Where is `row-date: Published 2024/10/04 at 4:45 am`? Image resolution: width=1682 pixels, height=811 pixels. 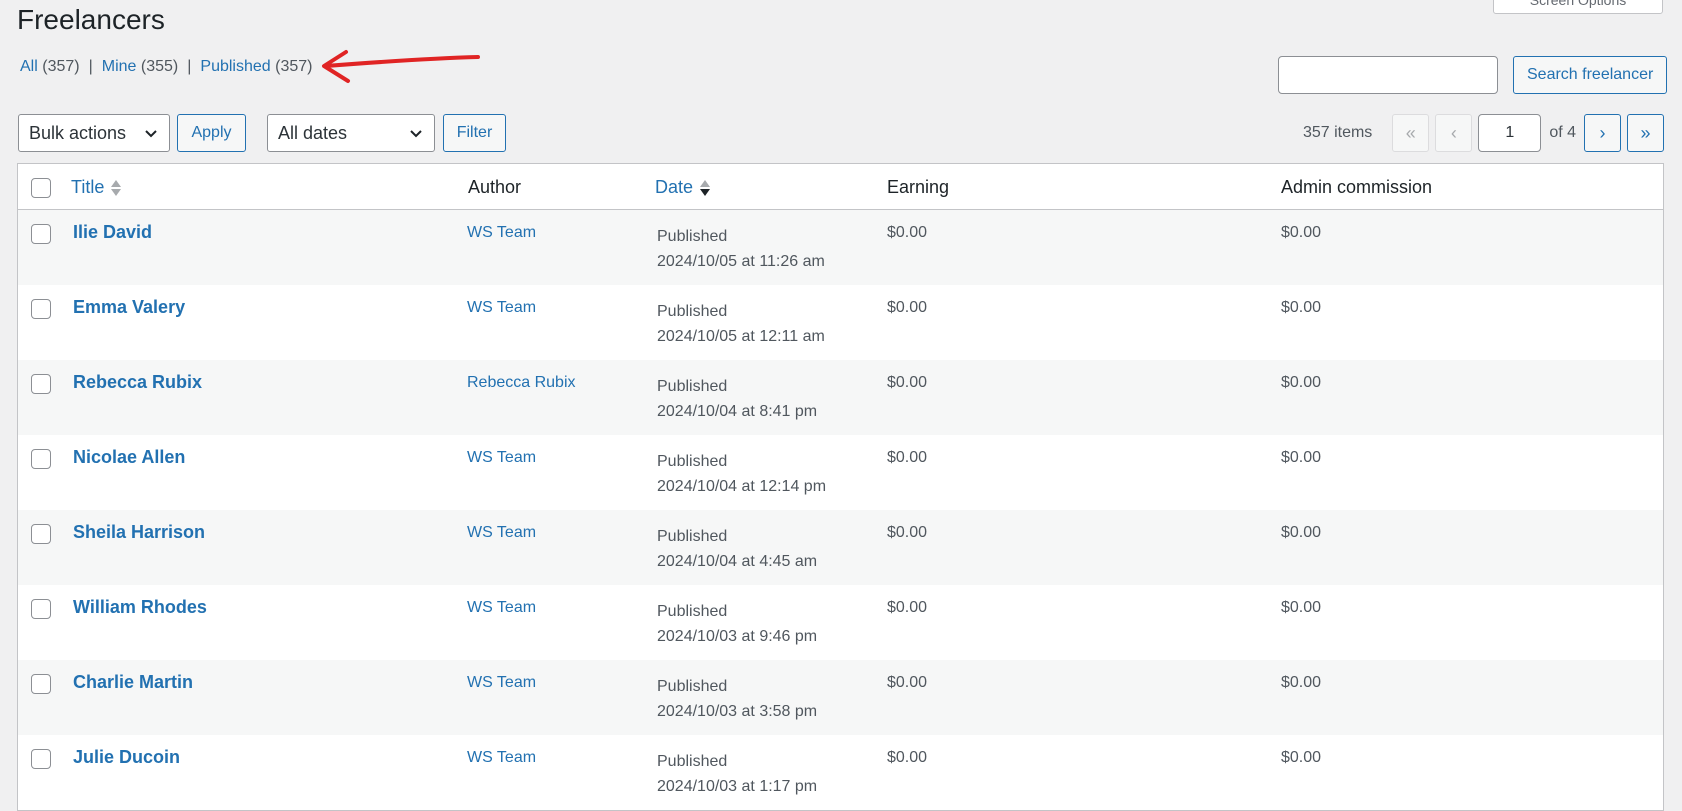
row-date: Published 2024/10/04 at 4:45 am is located at coordinates (737, 549).